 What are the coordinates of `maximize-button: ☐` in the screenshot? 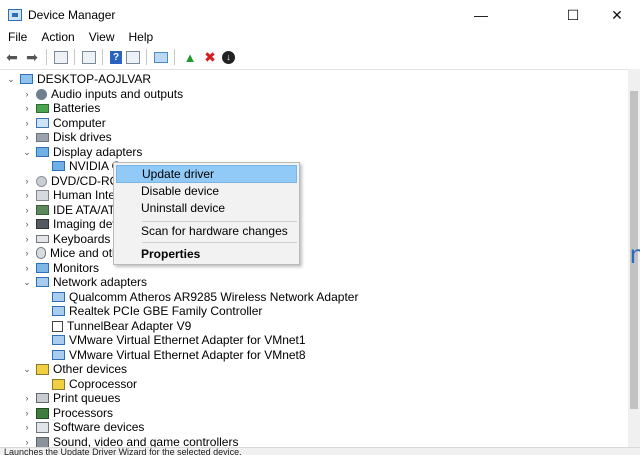 It's located at (573, 15).